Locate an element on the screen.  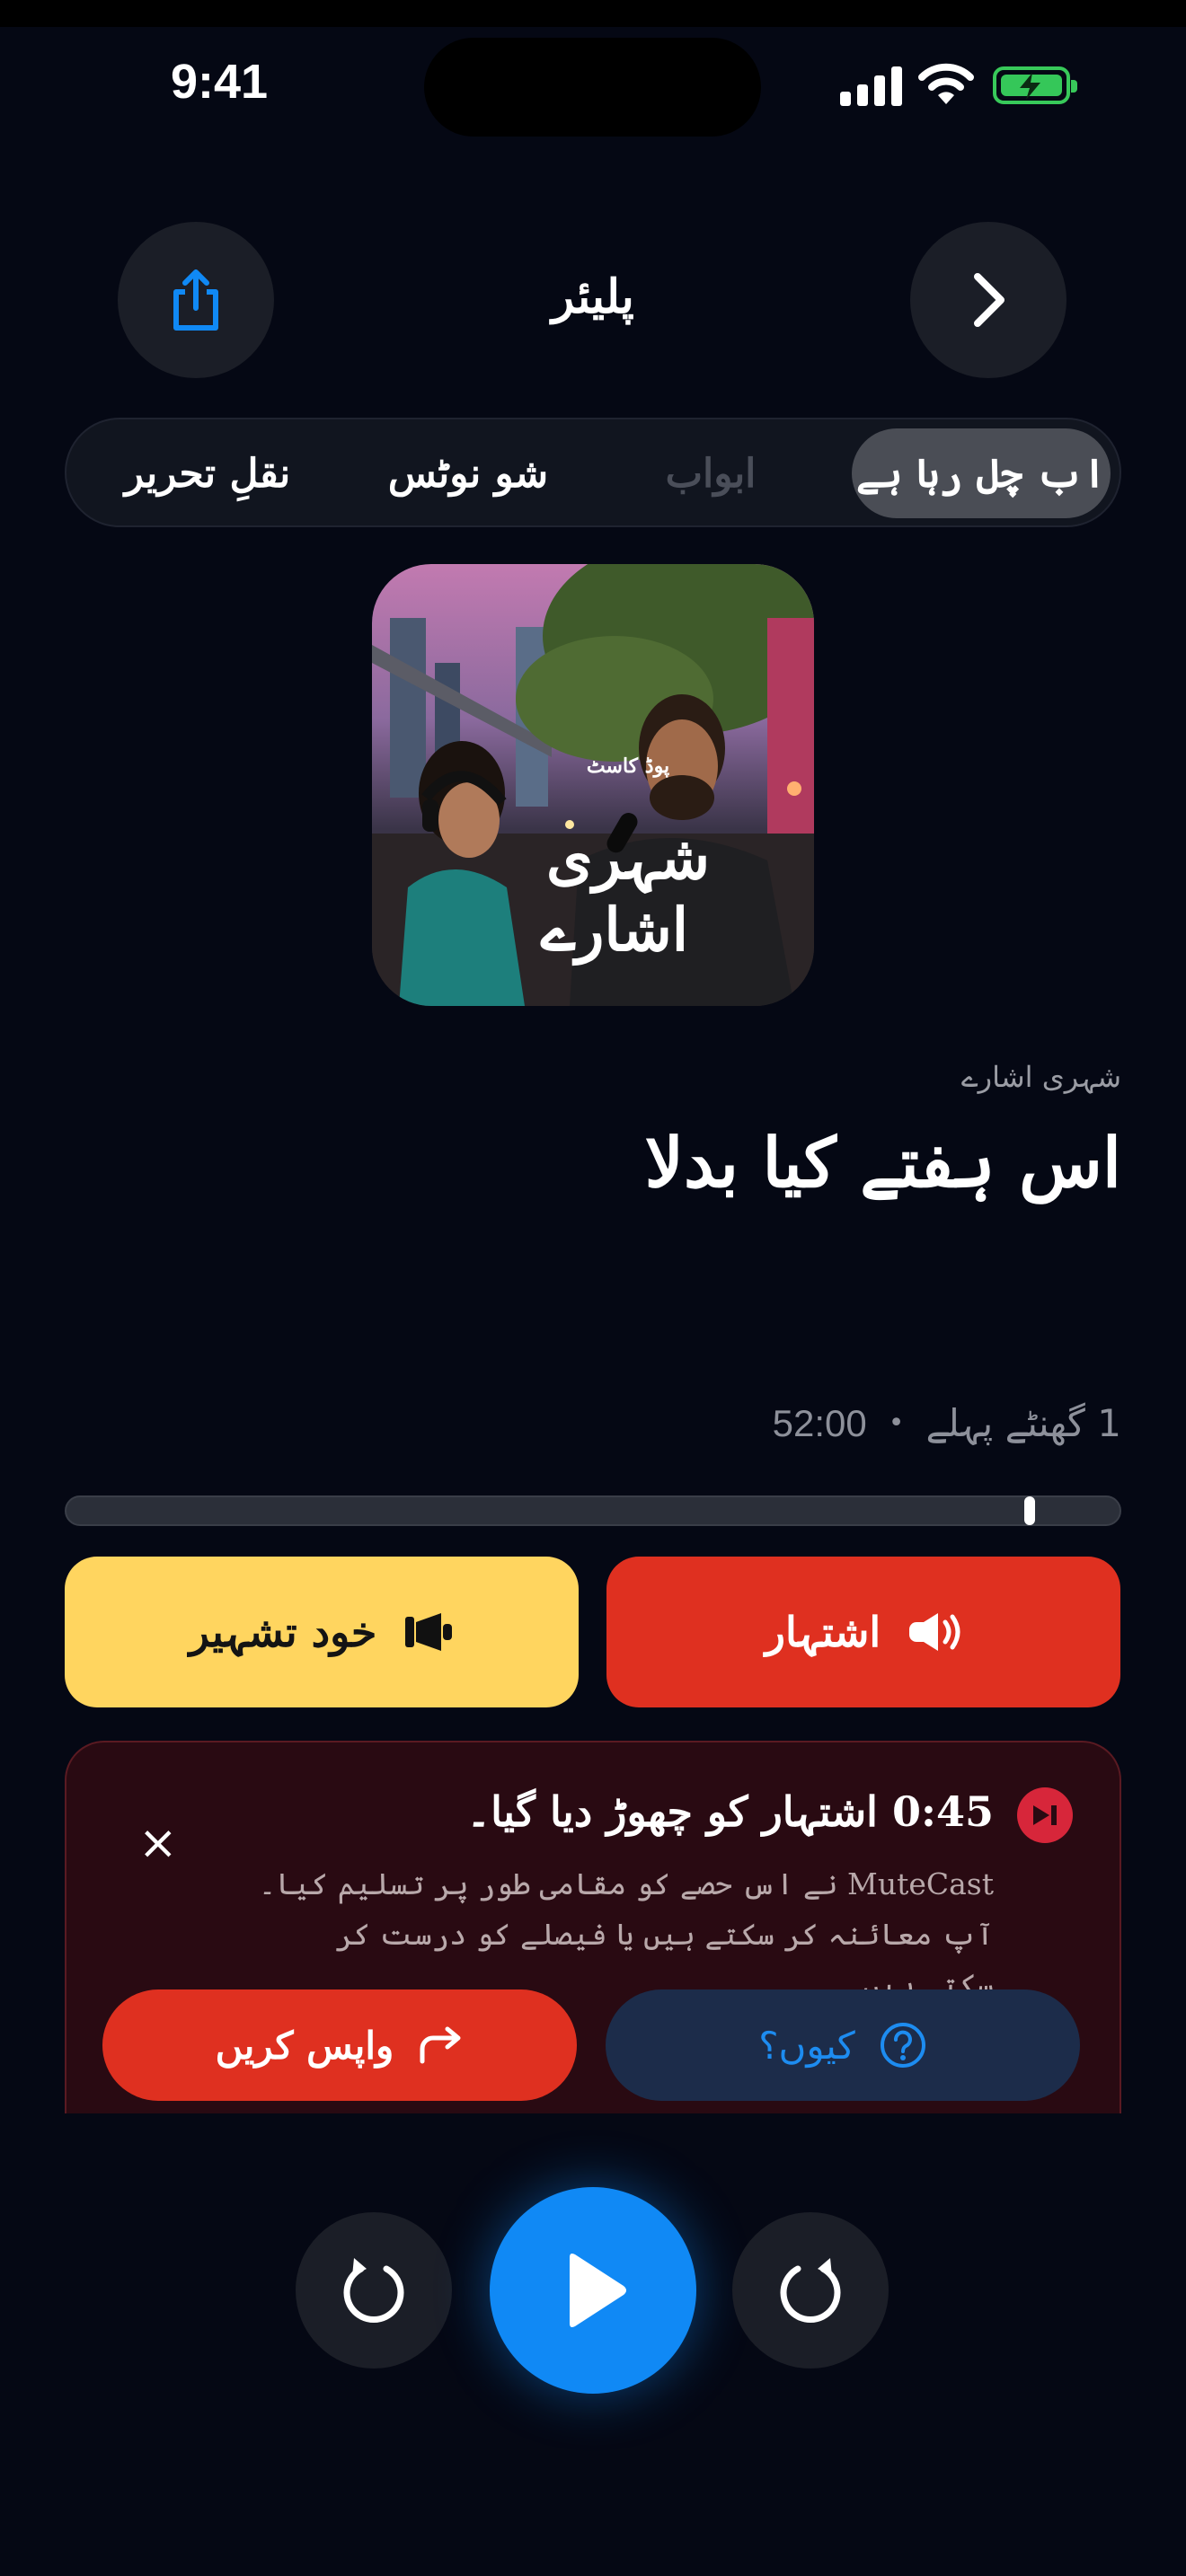
chevron-right-icon is located at coordinates (989, 300).